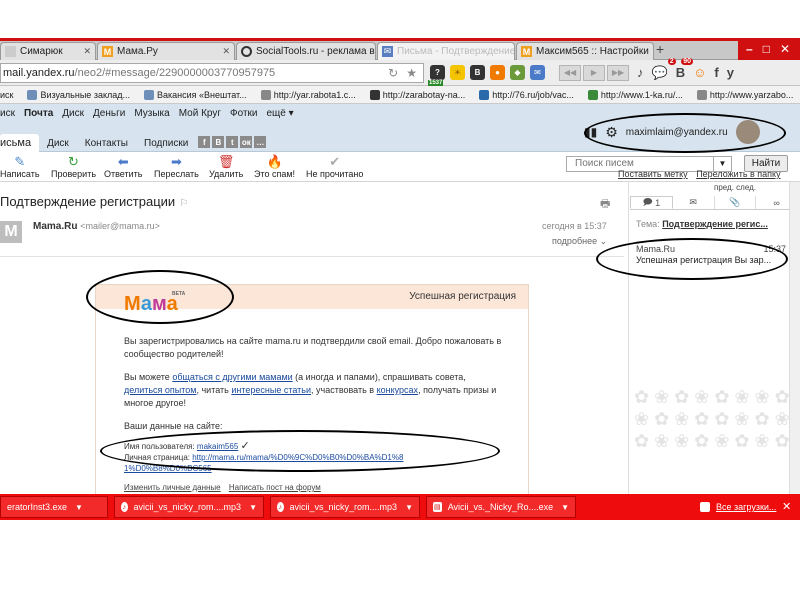 The image size is (800, 600). Describe the element at coordinates (590, 132) in the screenshot. I see `theme-icon: ▮▮` at that location.